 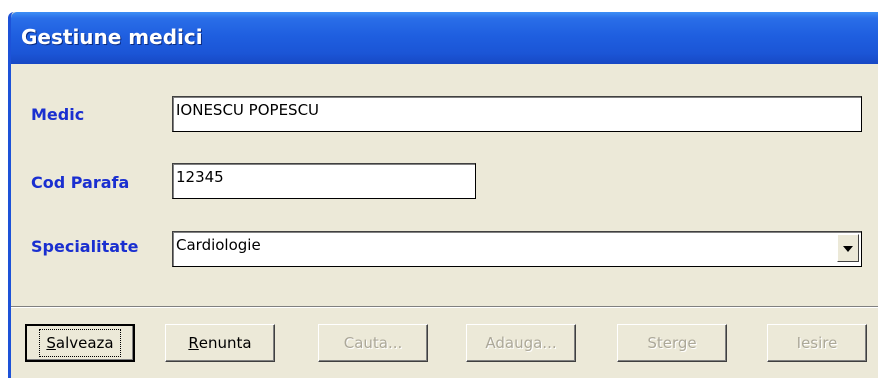 What do you see at coordinates (193, 343) in the screenshot?
I see `renunta-accel: R` at bounding box center [193, 343].